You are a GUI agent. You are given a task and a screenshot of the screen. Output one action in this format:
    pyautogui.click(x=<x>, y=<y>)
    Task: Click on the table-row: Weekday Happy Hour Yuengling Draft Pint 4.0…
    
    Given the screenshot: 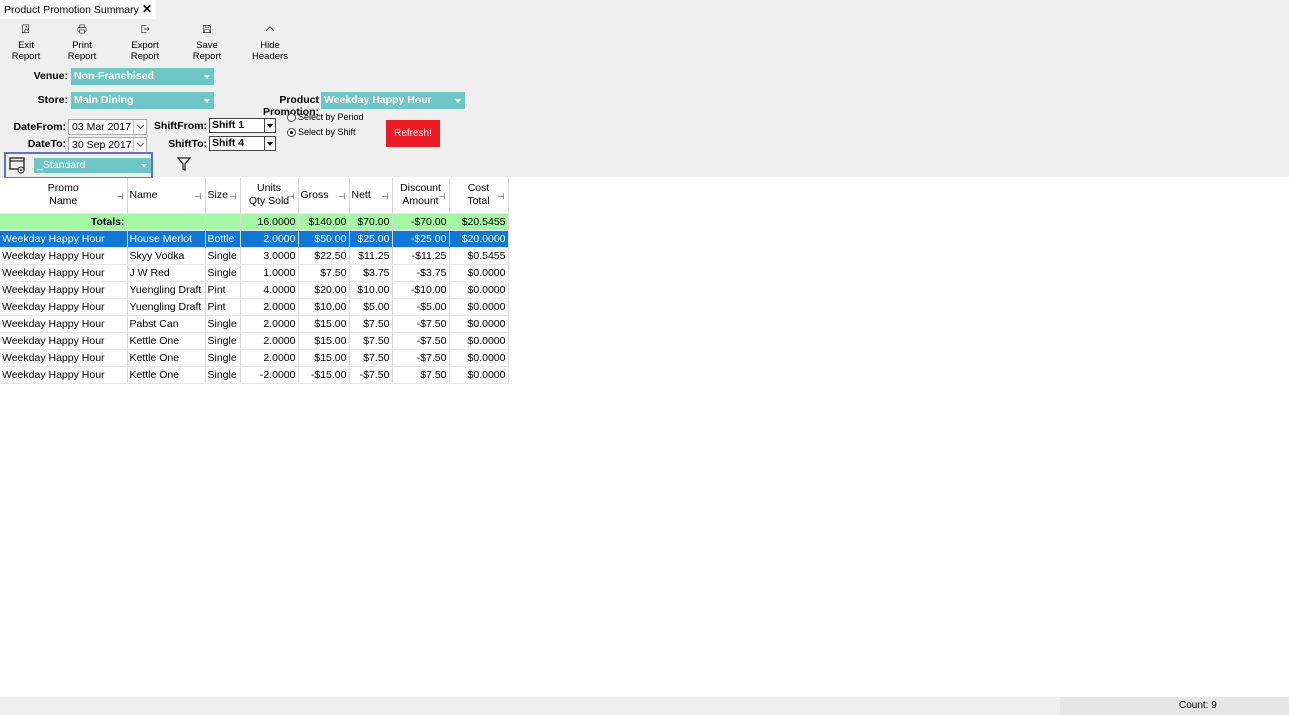 What is the action you would take?
    pyautogui.click(x=254, y=290)
    